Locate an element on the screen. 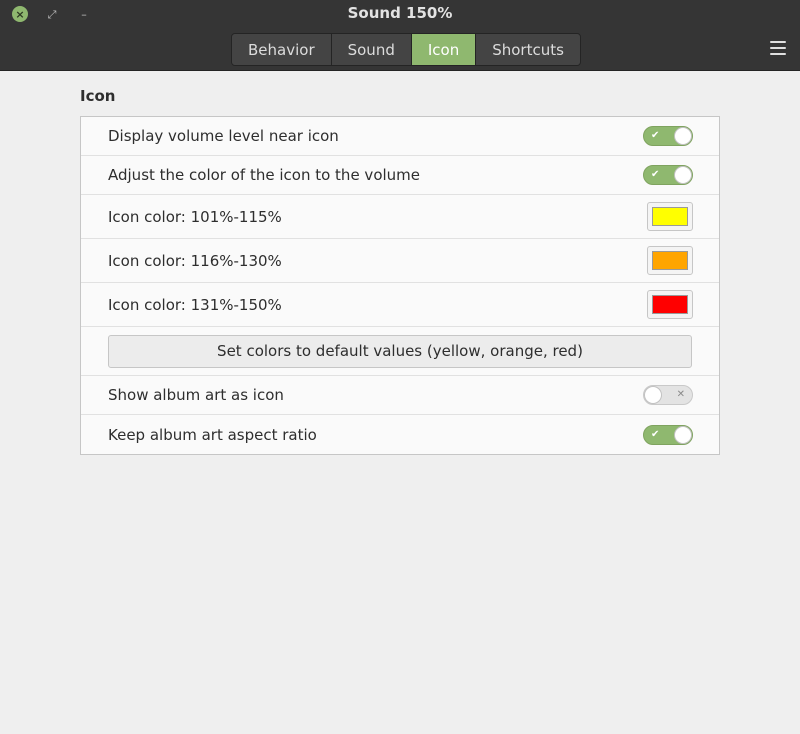 The height and width of the screenshot is (734, 800). hamburger-menu-icon is located at coordinates (778, 48).